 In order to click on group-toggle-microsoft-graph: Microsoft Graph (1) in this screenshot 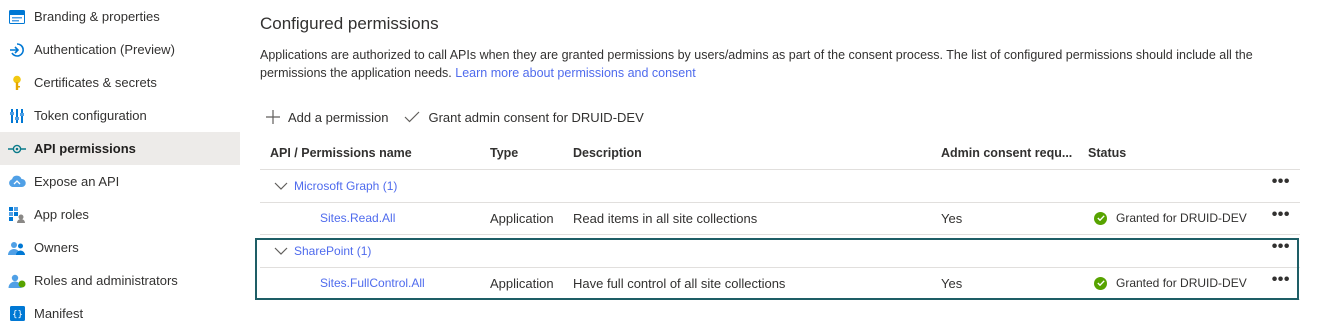, I will do `click(335, 186)`.